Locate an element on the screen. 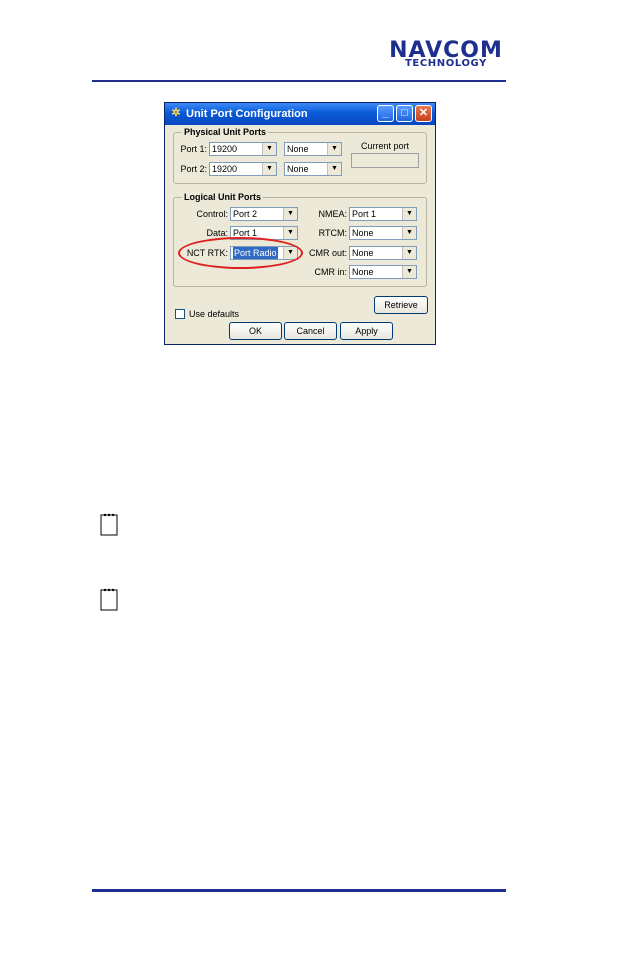 This screenshot has width=618, height=954. cmr-out-label: CMR out: is located at coordinates (327, 253).